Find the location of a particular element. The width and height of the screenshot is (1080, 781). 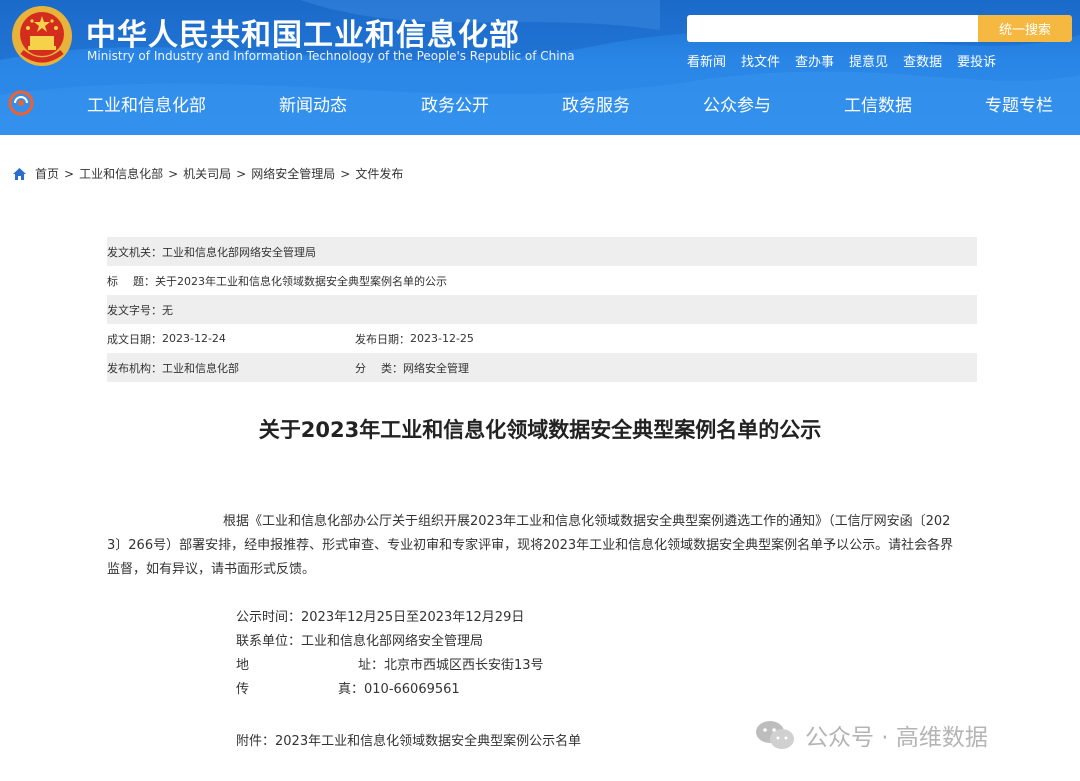

title-label: 标 题： is located at coordinates (131, 281).